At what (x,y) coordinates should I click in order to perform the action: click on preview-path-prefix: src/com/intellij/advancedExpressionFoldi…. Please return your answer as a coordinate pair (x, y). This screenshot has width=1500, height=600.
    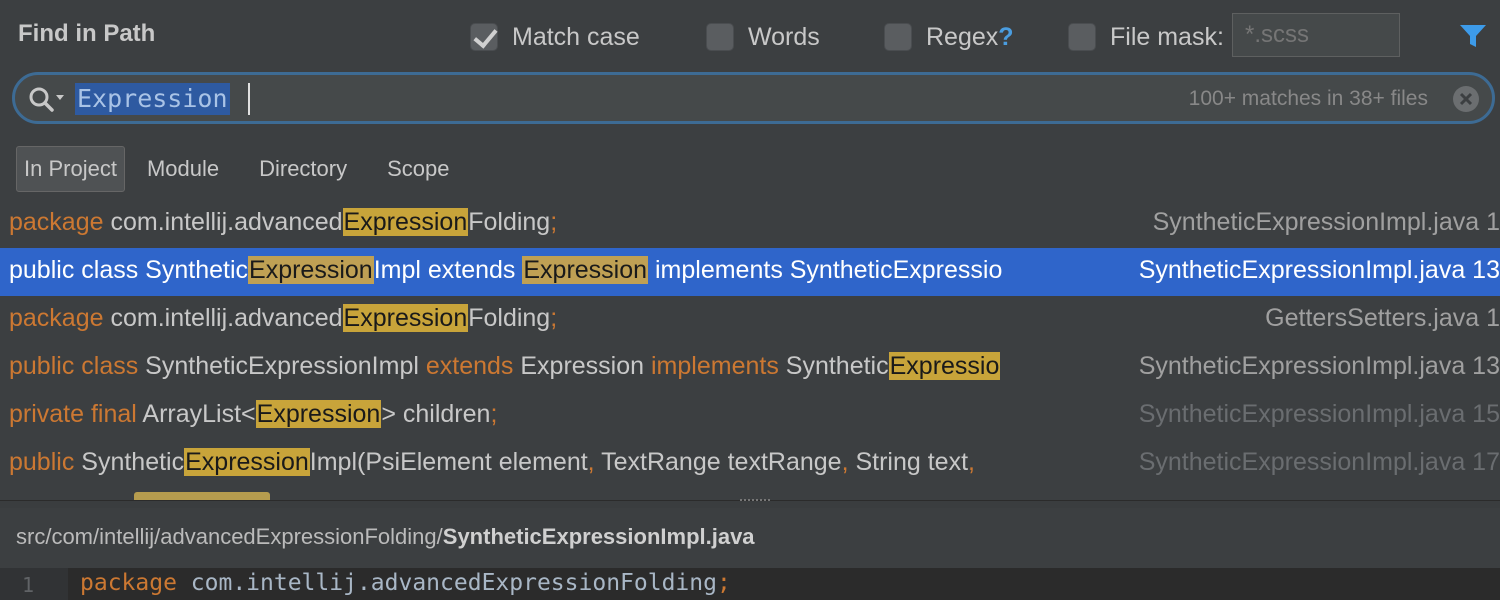
    Looking at the image, I should click on (229, 536).